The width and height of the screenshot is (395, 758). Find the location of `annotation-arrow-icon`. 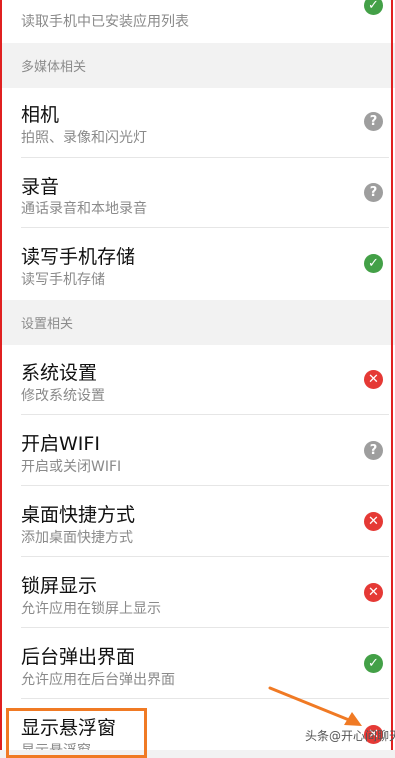

annotation-arrow-icon is located at coordinates (315, 706).